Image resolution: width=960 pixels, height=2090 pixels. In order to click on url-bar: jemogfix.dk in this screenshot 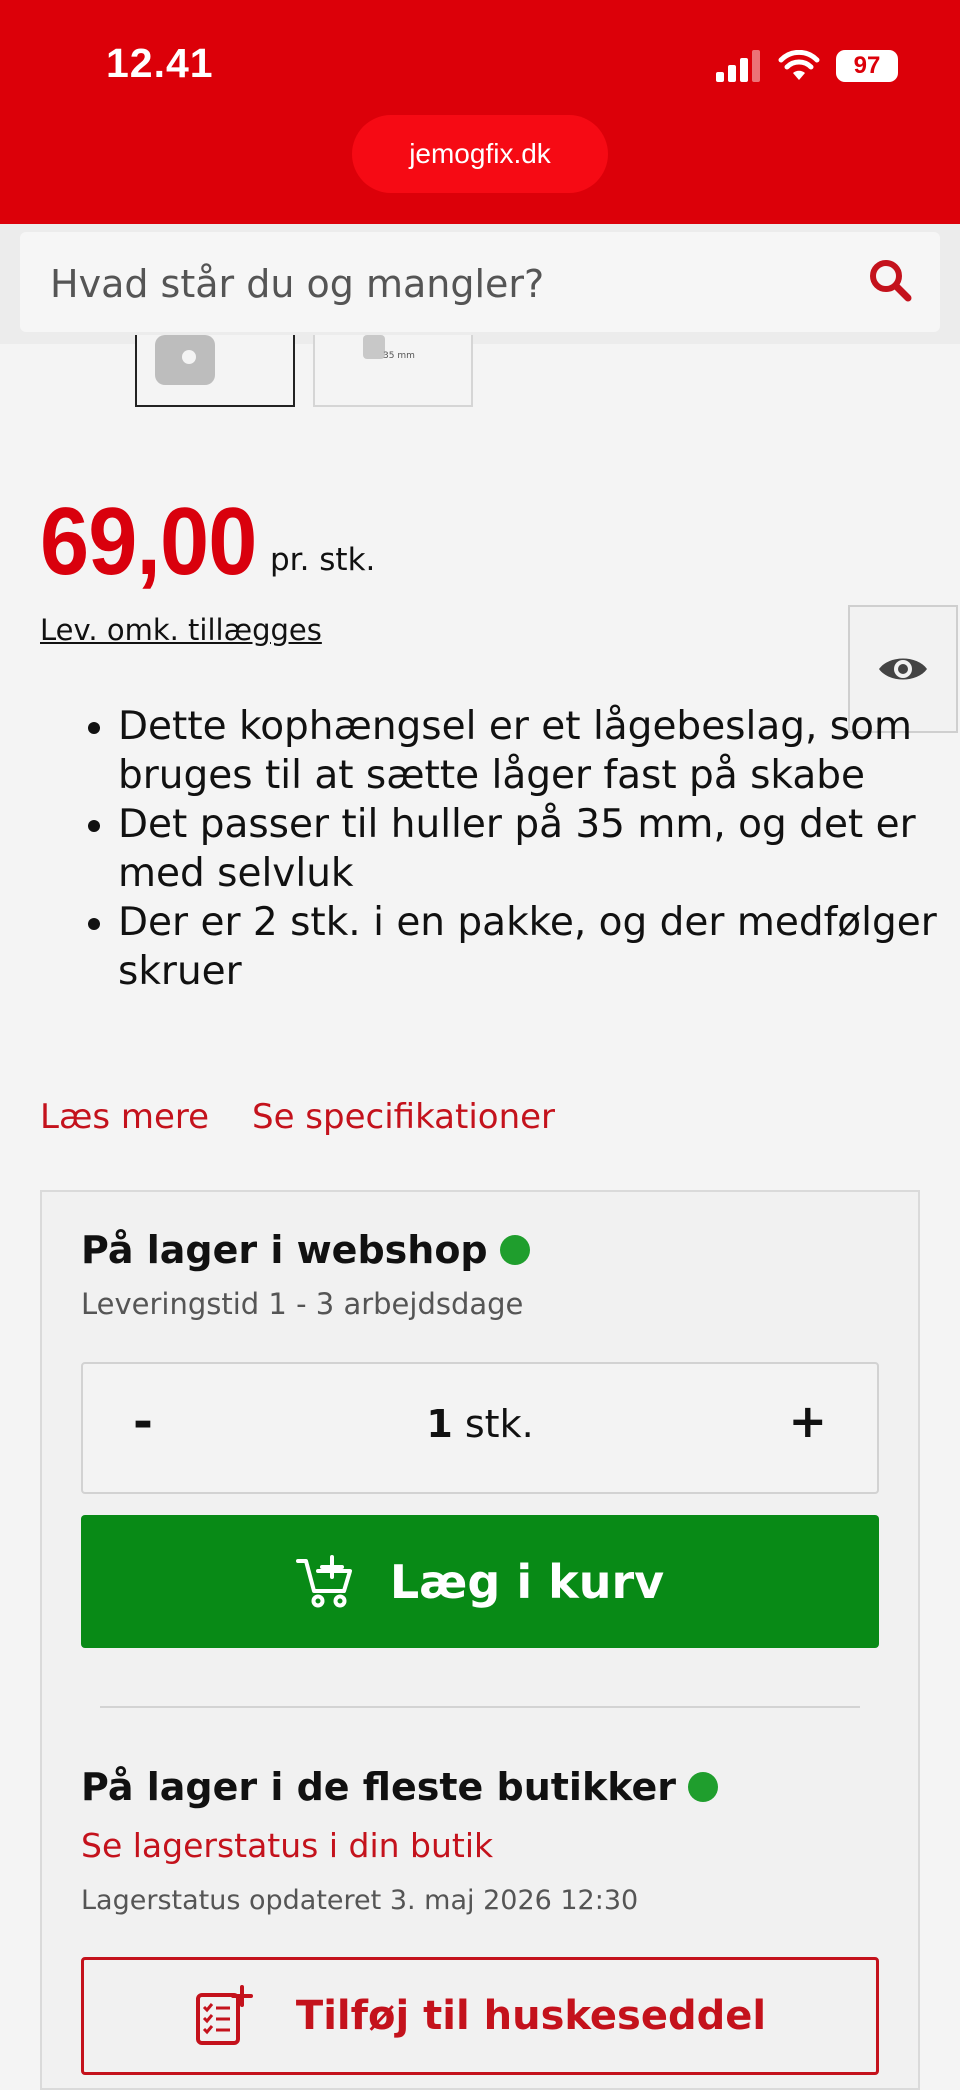, I will do `click(480, 154)`.